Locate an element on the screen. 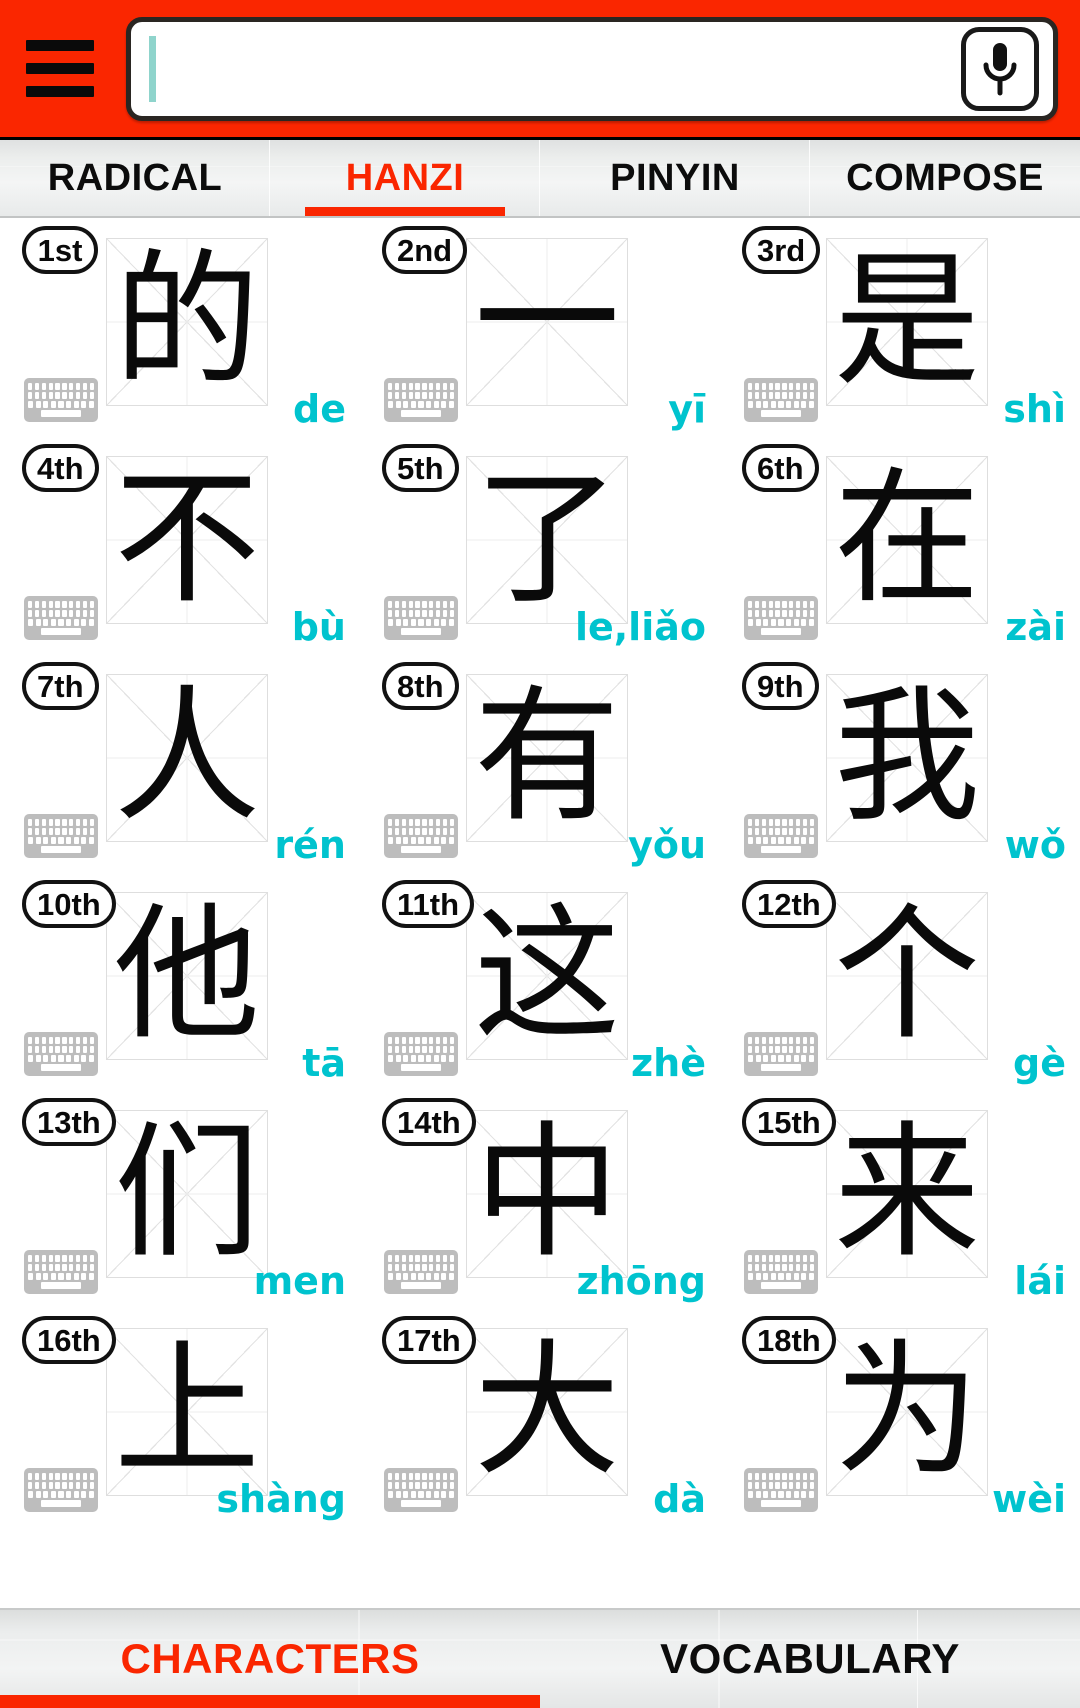 The height and width of the screenshot is (1708, 1080). tab-compose: COMPOSE is located at coordinates (945, 178).